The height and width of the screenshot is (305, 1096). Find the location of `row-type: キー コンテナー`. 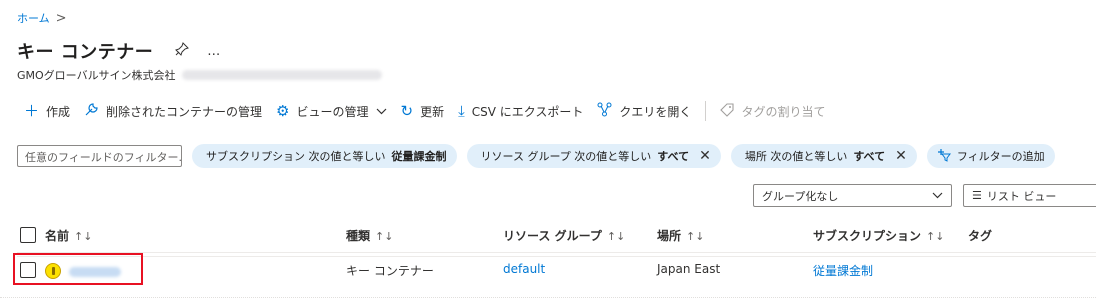

row-type: キー コンテナー is located at coordinates (390, 271).